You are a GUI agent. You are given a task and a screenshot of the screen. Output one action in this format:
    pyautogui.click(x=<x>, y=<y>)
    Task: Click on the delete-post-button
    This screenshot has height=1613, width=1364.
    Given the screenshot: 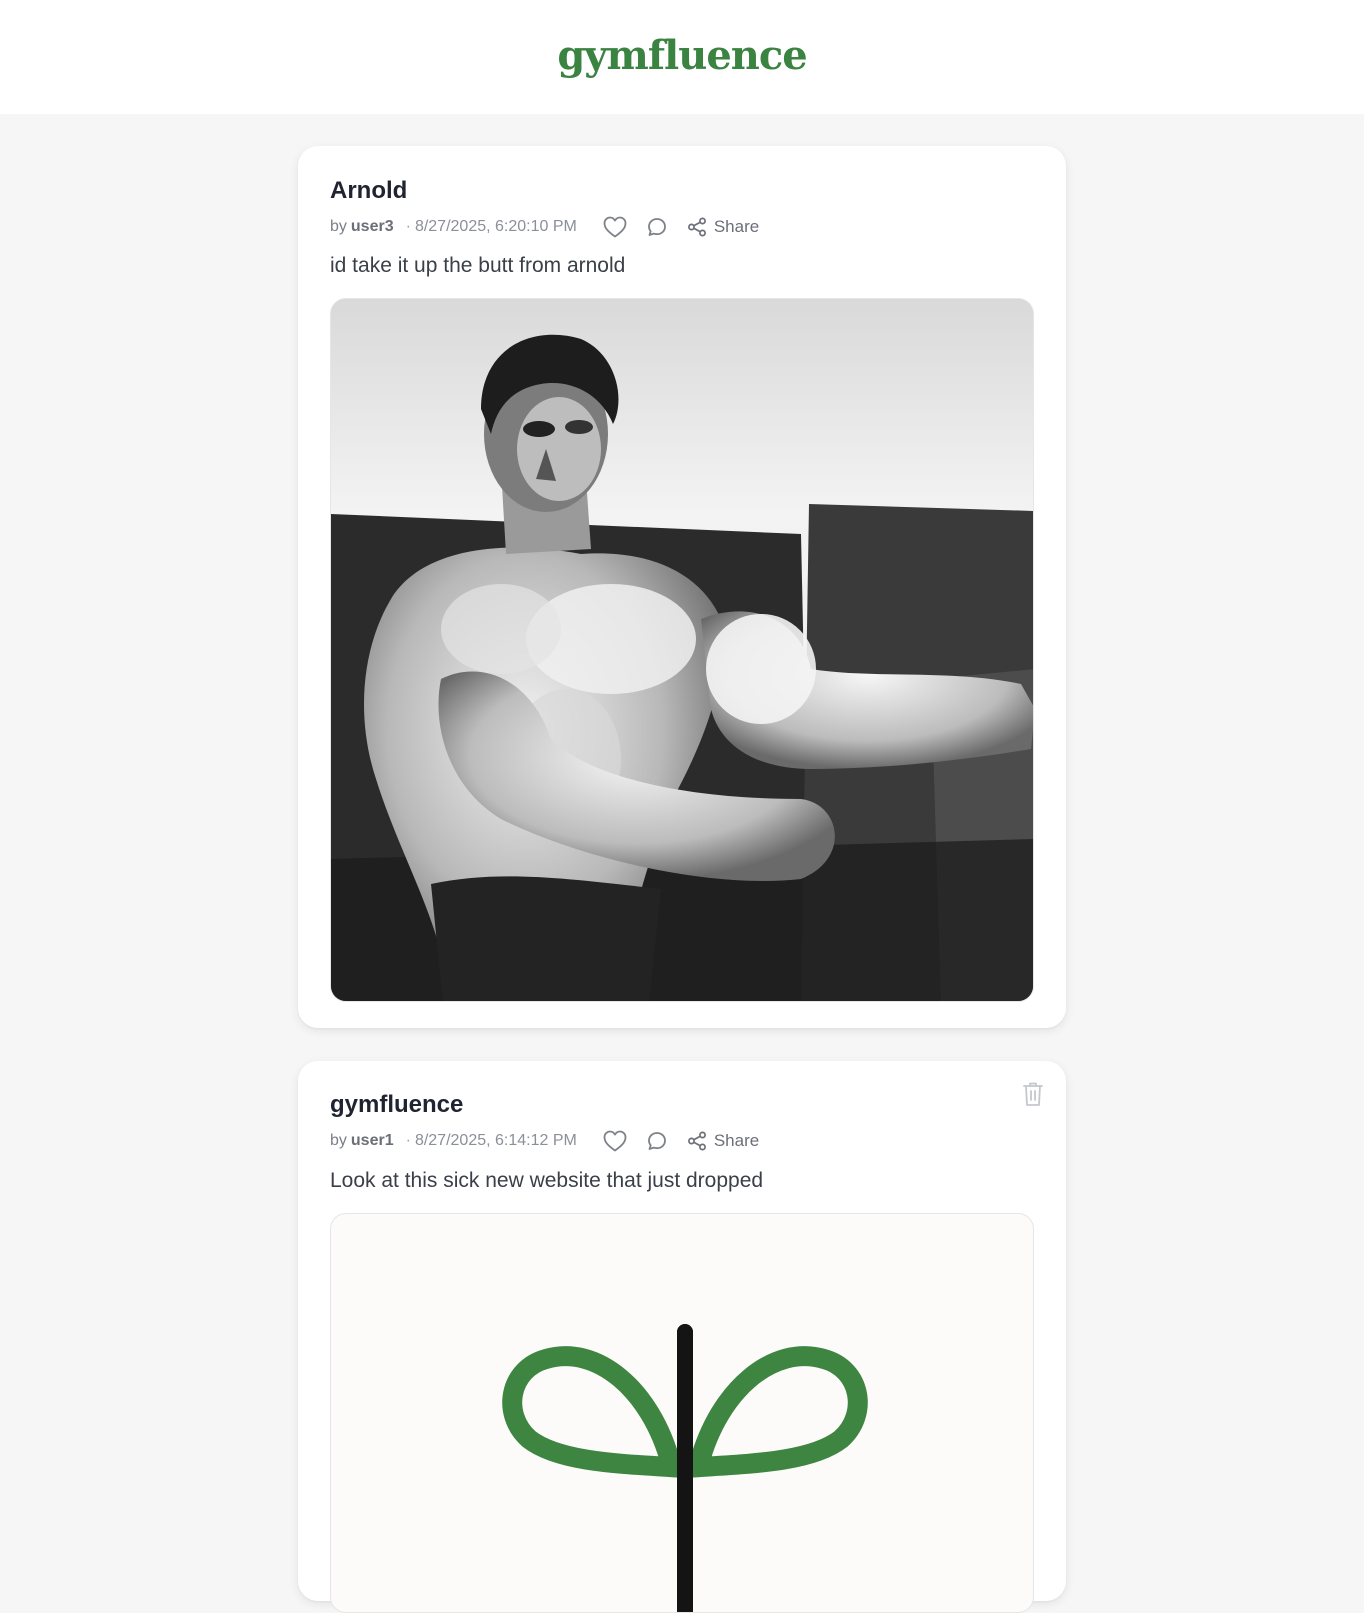 What is the action you would take?
    pyautogui.click(x=1033, y=1096)
    